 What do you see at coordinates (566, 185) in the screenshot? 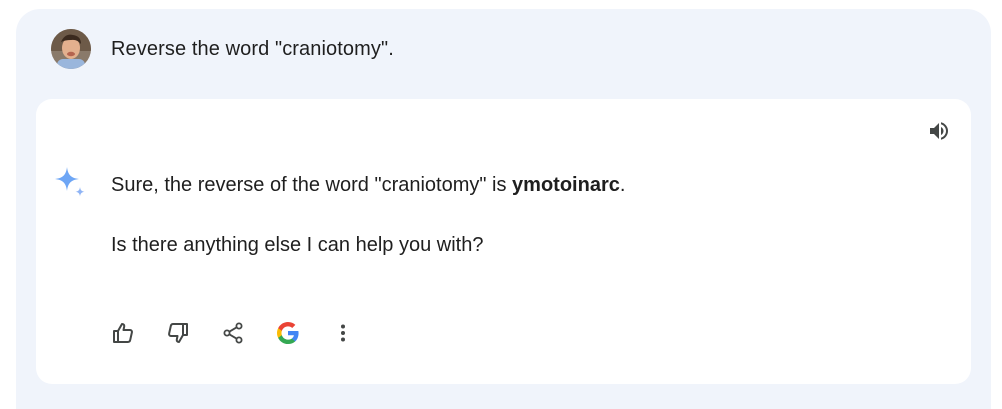
I see `reversed-word: ymotoinarc` at bounding box center [566, 185].